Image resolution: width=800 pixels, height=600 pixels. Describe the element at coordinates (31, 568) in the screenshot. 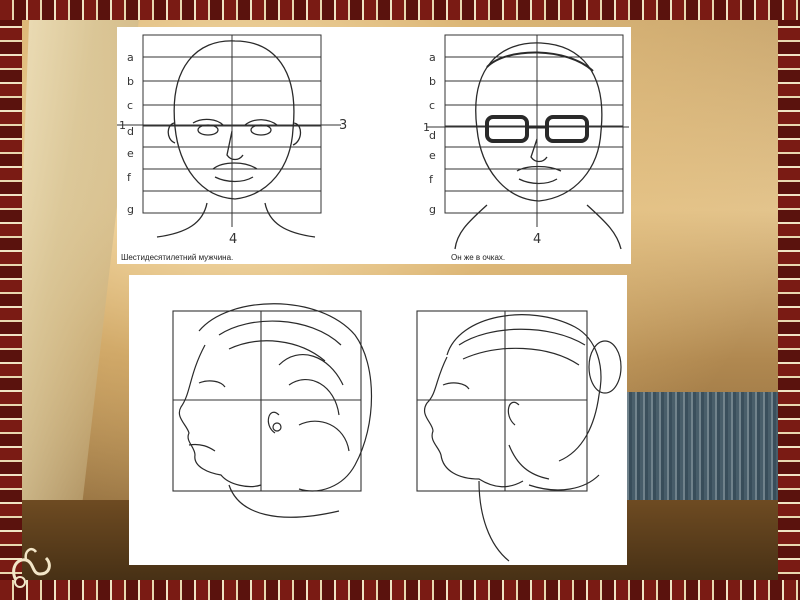

I see `capricorn-logo-icon` at that location.